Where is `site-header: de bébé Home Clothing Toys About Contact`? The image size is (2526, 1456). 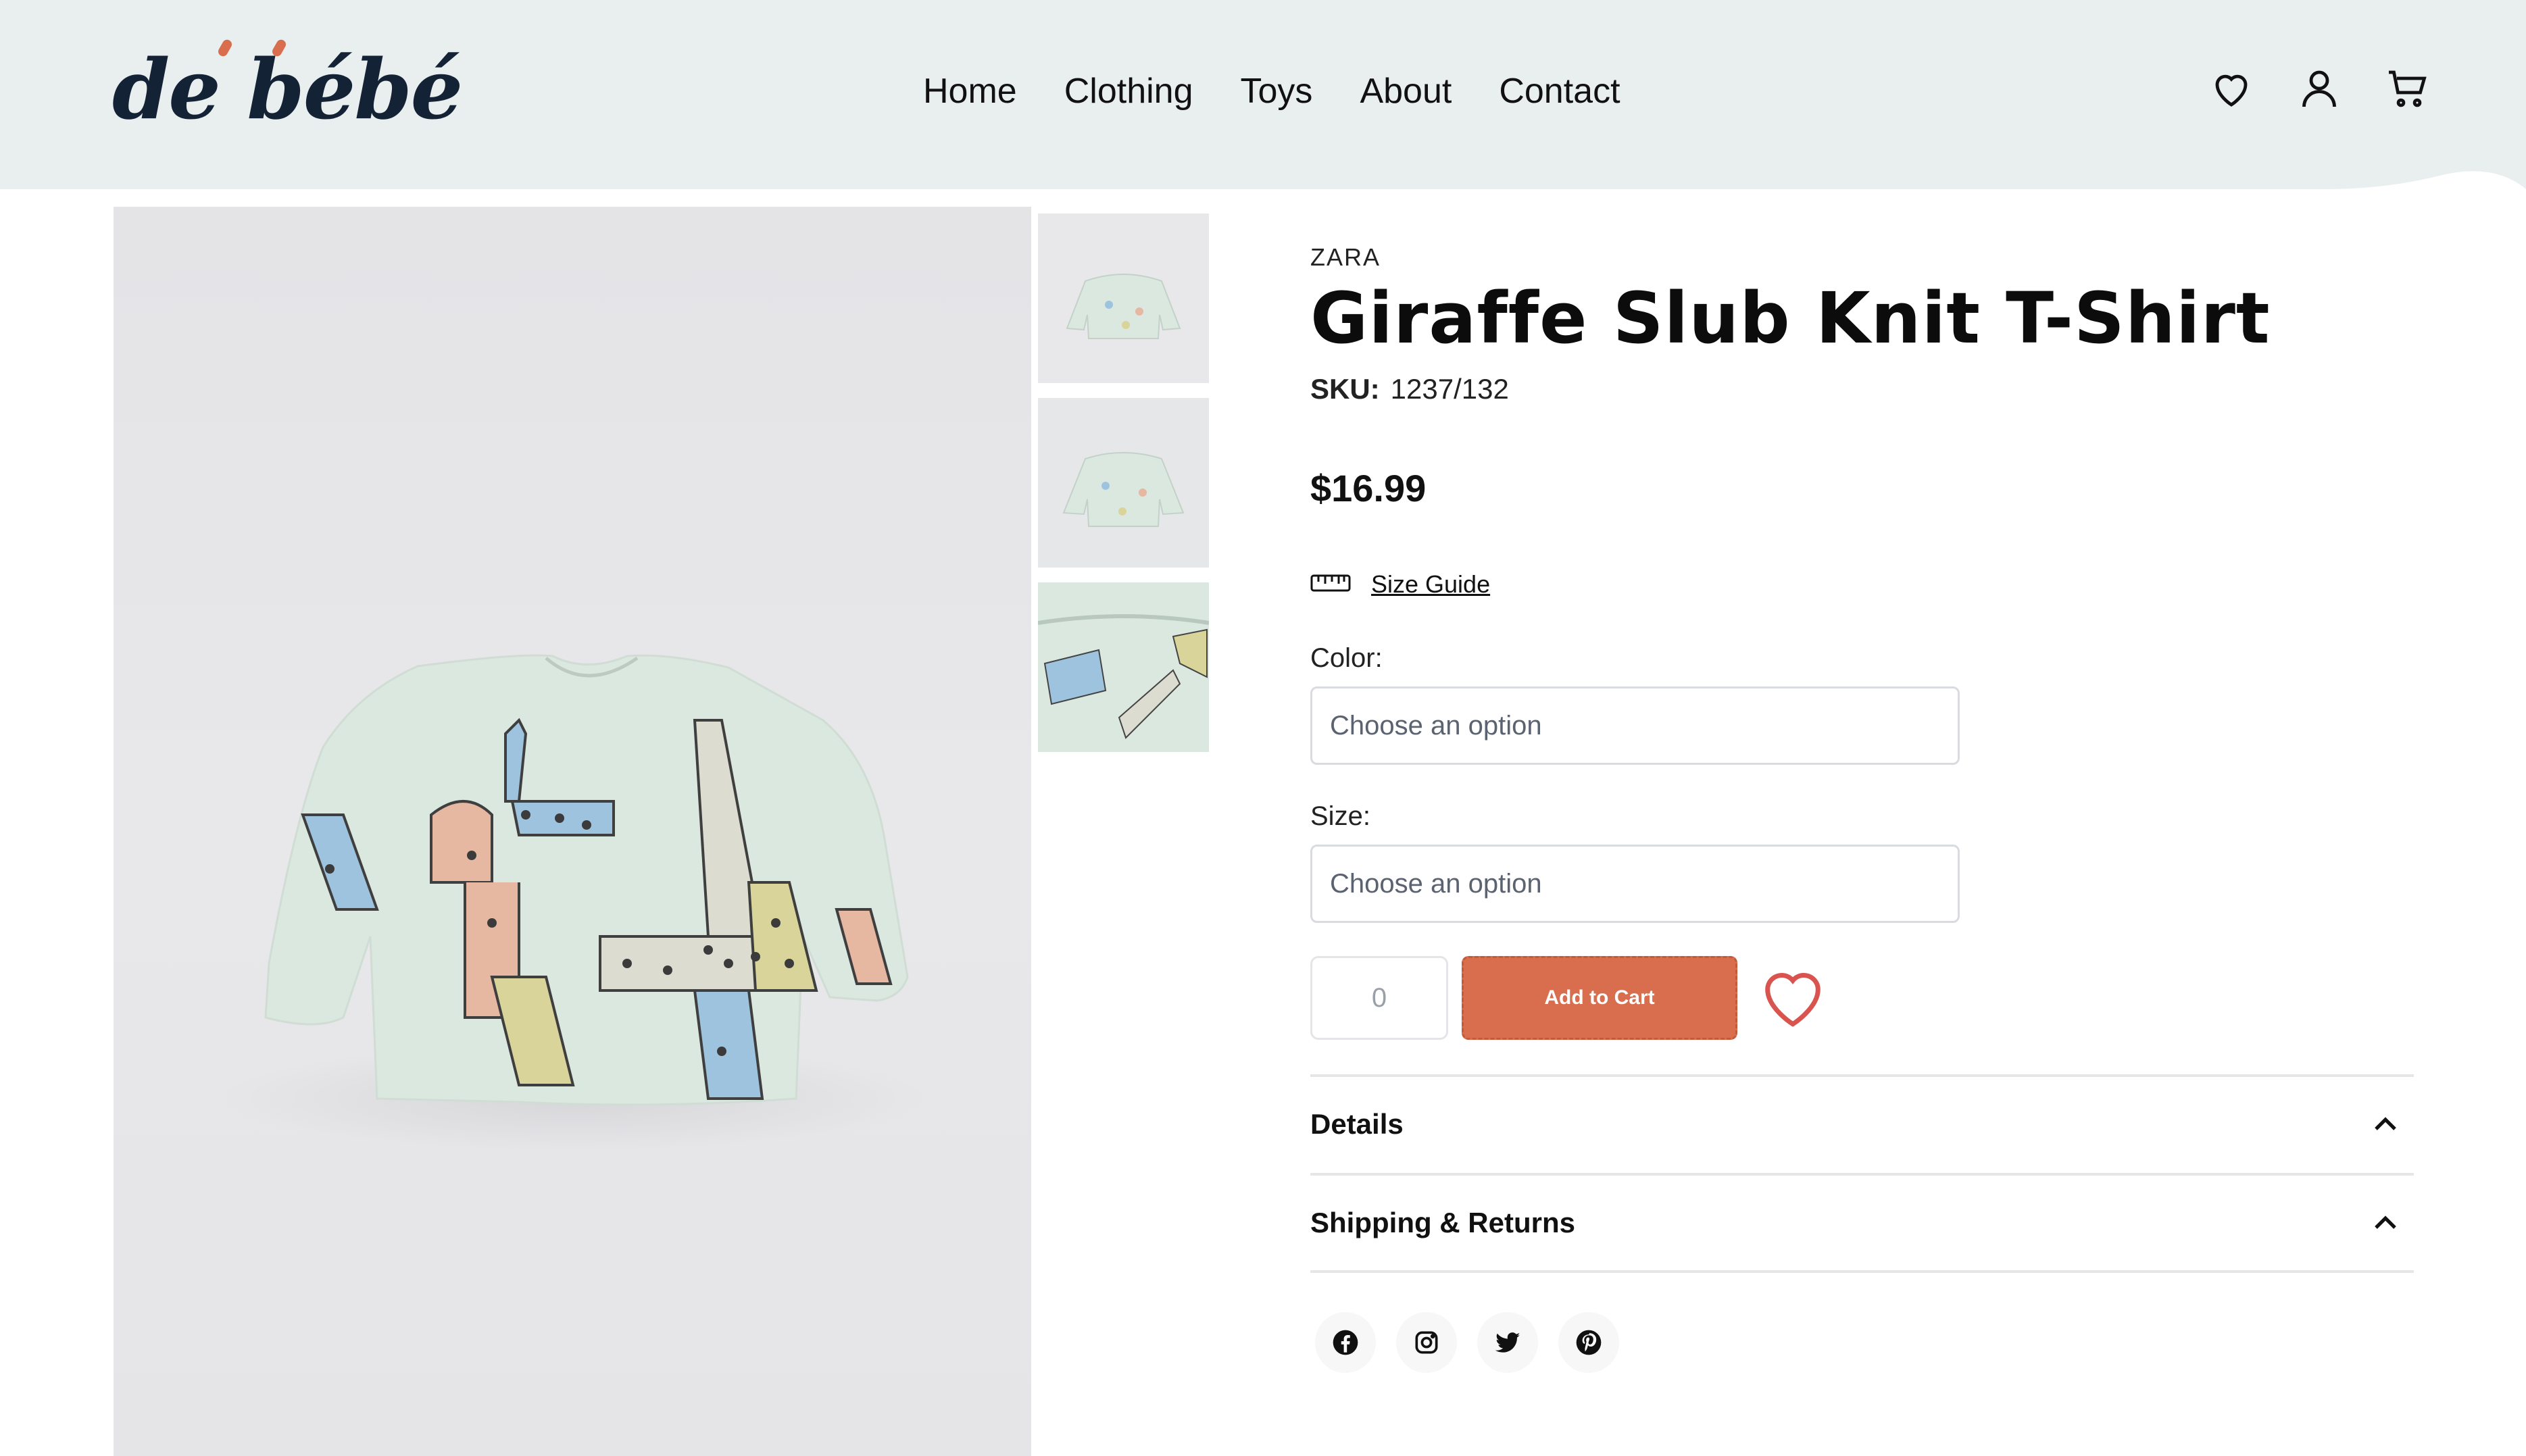
site-header: de bébé Home Clothing Toys About Contact is located at coordinates (1263, 101).